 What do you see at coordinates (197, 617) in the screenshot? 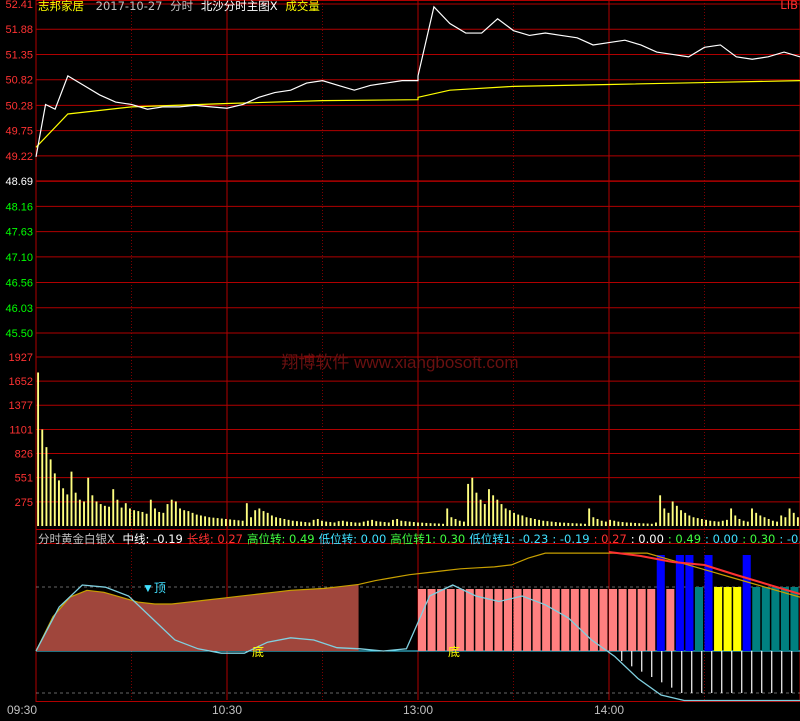
I see `indicator-brown-area` at bounding box center [197, 617].